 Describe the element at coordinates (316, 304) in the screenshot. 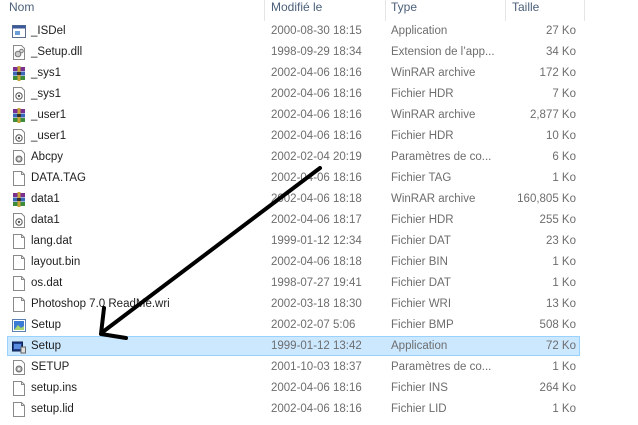

I see `file-modified-date: 2002-03-18 18:30` at that location.